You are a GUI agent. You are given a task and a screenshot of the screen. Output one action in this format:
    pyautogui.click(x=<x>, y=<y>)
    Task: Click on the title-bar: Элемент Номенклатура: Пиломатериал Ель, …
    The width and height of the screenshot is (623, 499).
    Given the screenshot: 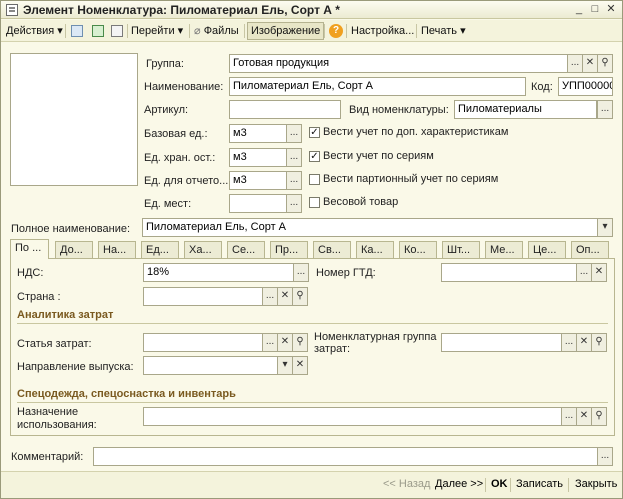 What is the action you would take?
    pyautogui.click(x=311, y=10)
    